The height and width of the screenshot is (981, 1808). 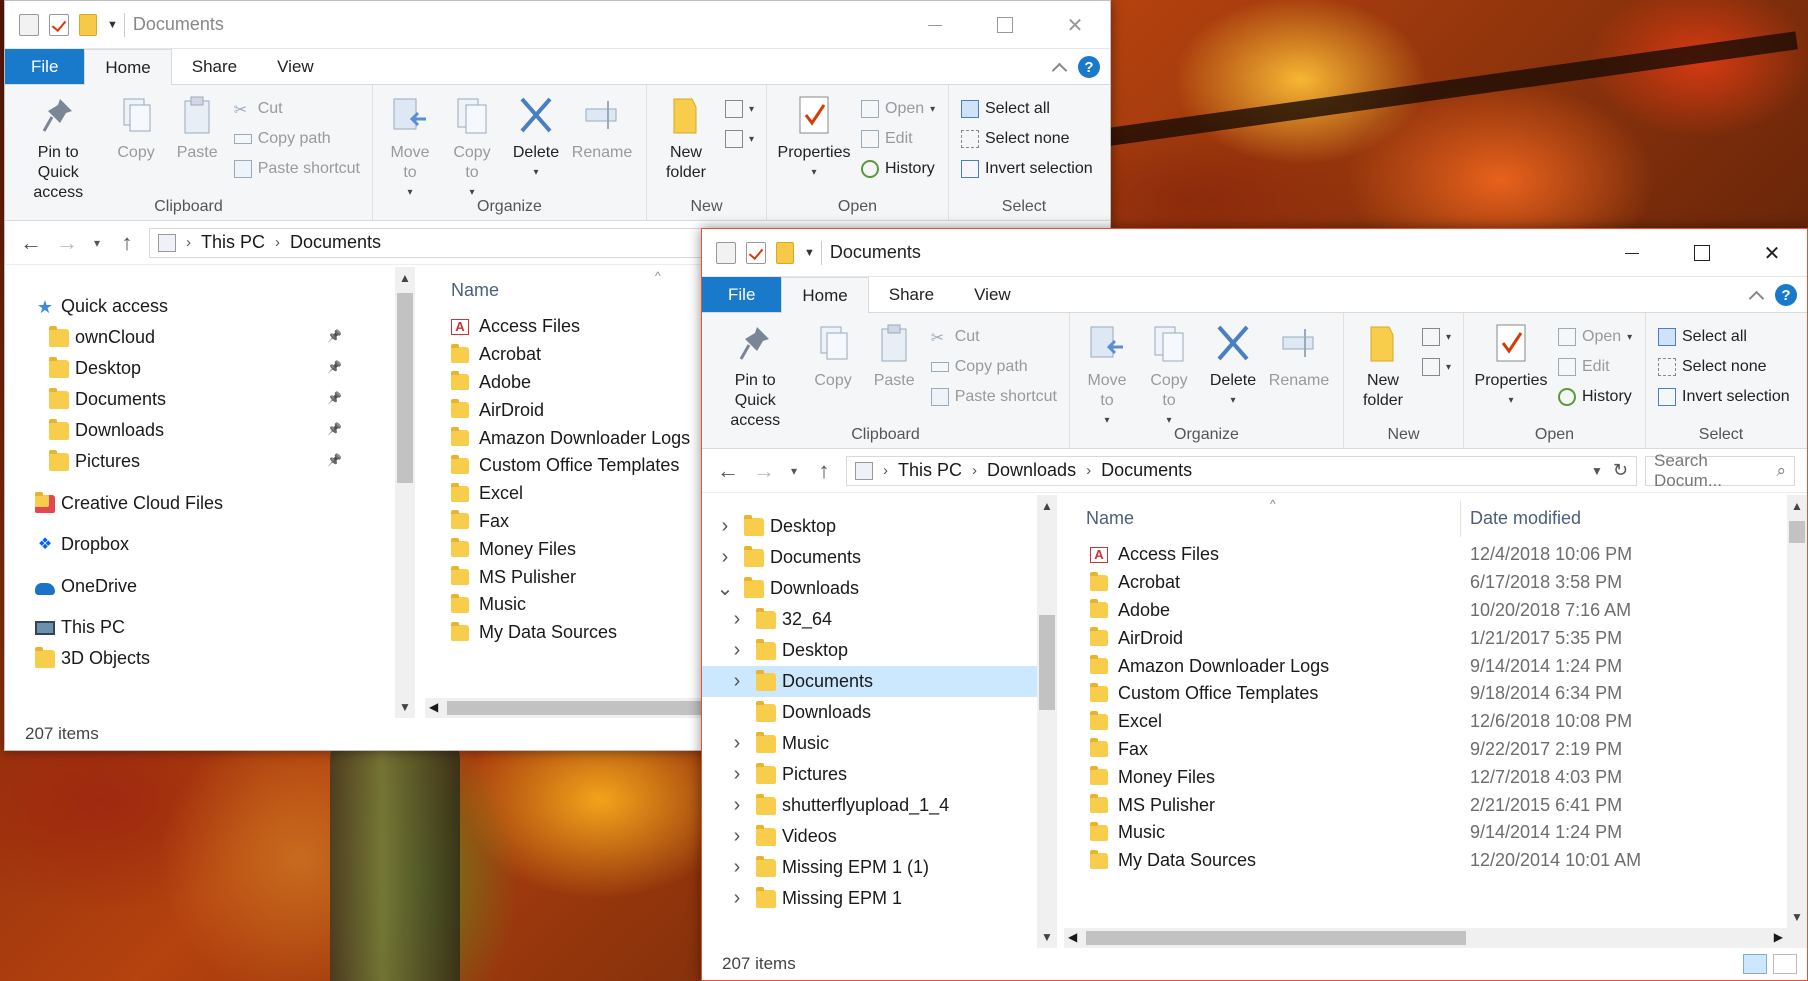 I want to click on file-row: Adobe 10/20/2018 7:16 AM, so click(x=1425, y=611).